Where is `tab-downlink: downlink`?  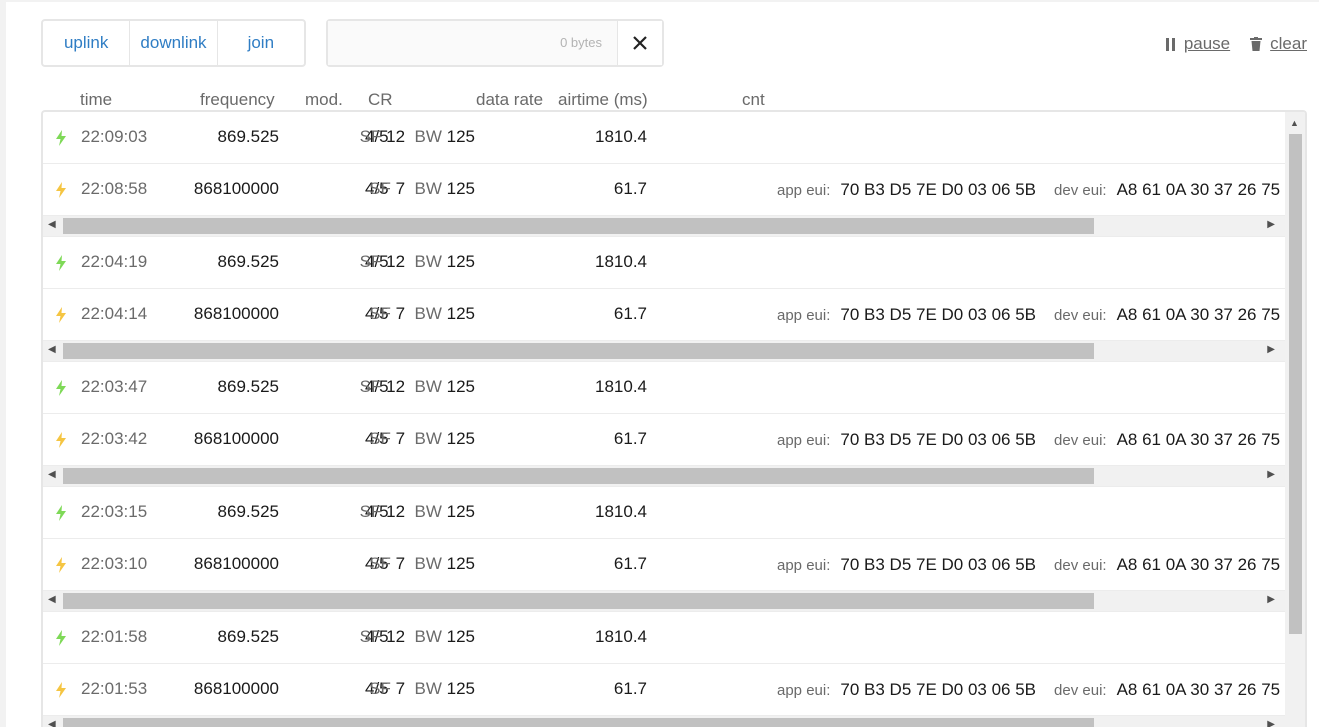
tab-downlink: downlink is located at coordinates (174, 43).